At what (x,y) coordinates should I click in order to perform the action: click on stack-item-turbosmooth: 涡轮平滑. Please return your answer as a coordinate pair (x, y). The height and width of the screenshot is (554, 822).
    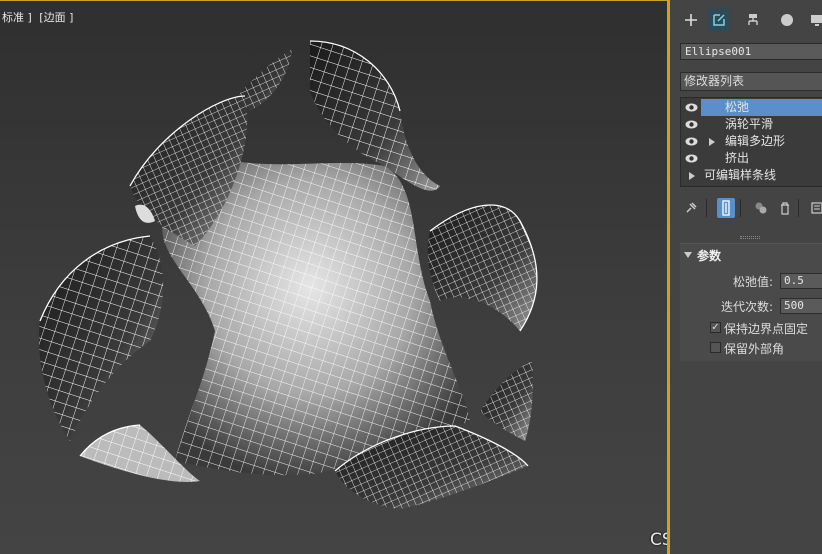
    Looking at the image, I should click on (751, 124).